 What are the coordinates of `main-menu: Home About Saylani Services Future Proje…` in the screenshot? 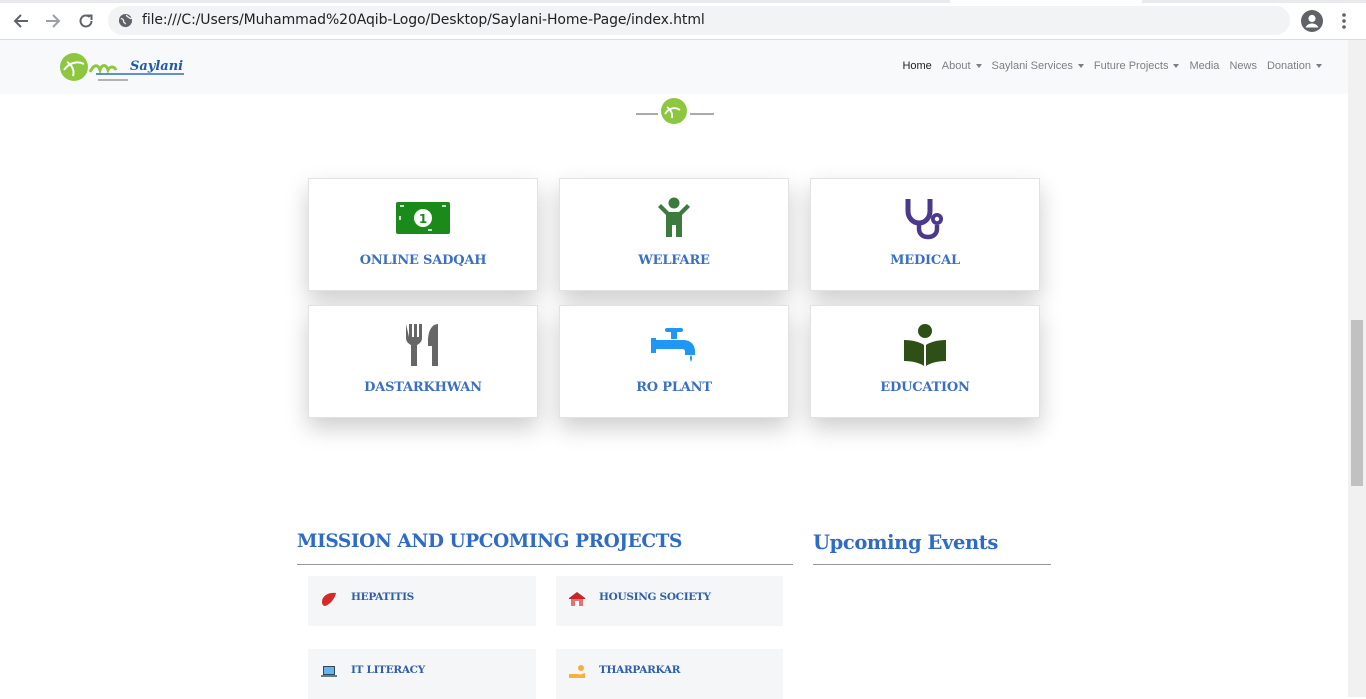 It's located at (1112, 66).